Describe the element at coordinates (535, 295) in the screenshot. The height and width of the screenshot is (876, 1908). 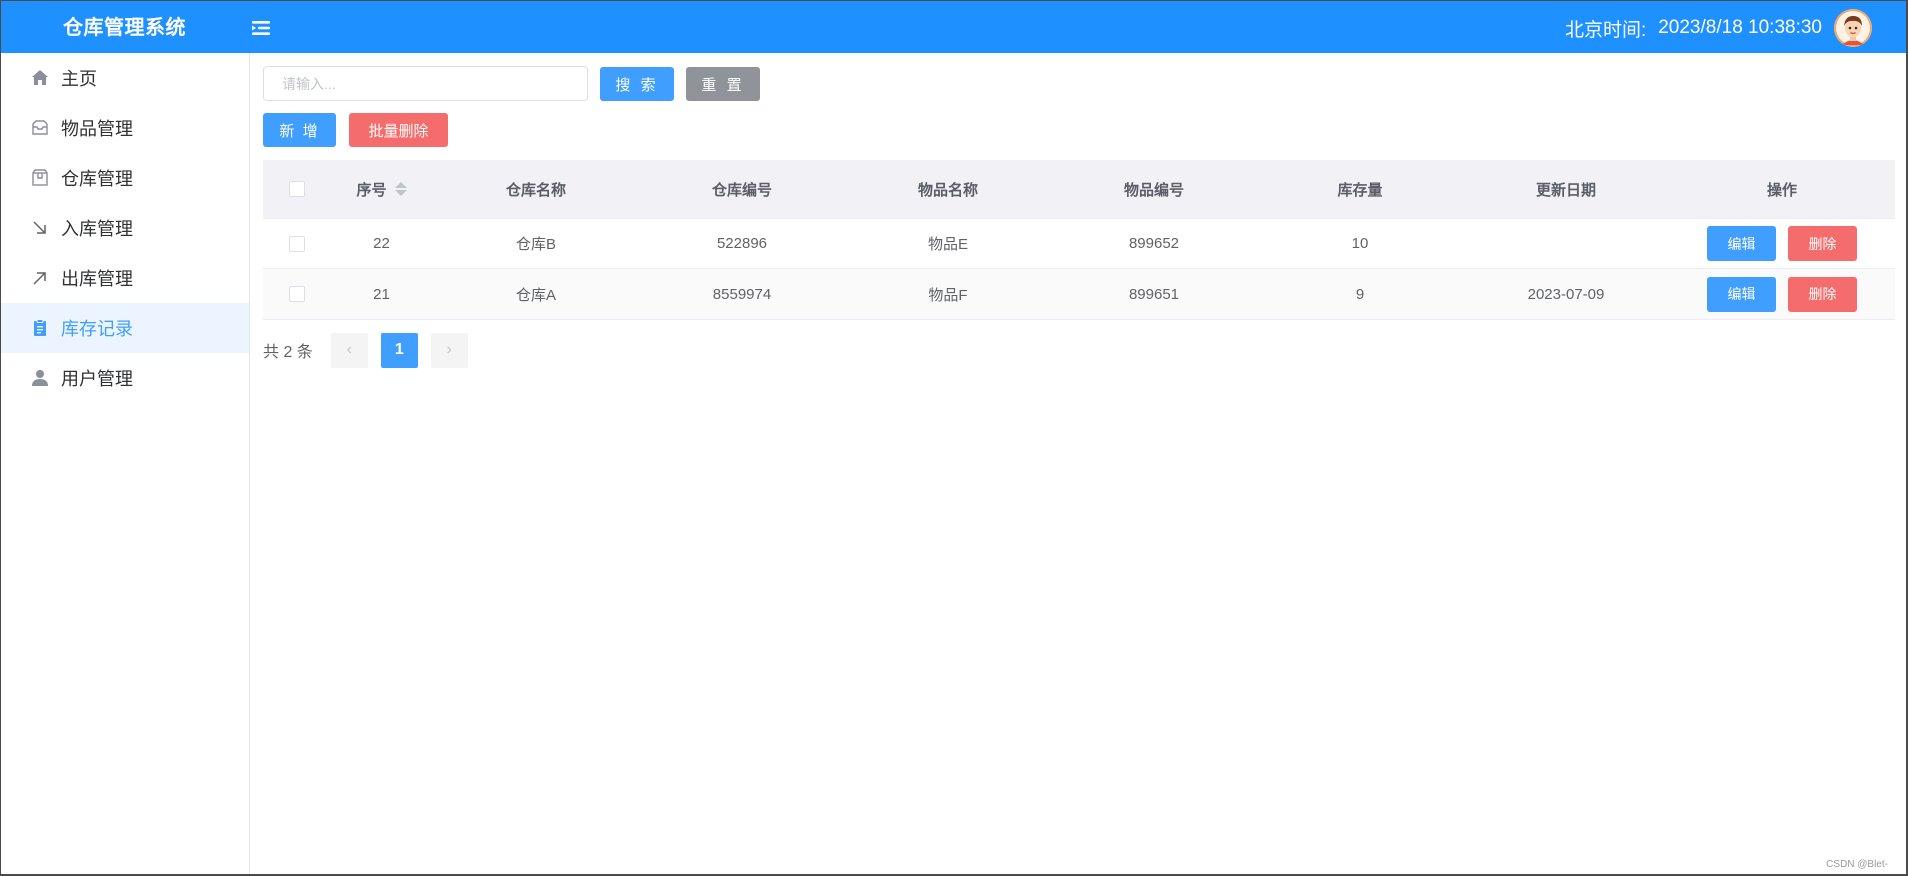
I see `cell-warehouse-name: 仓库A` at that location.